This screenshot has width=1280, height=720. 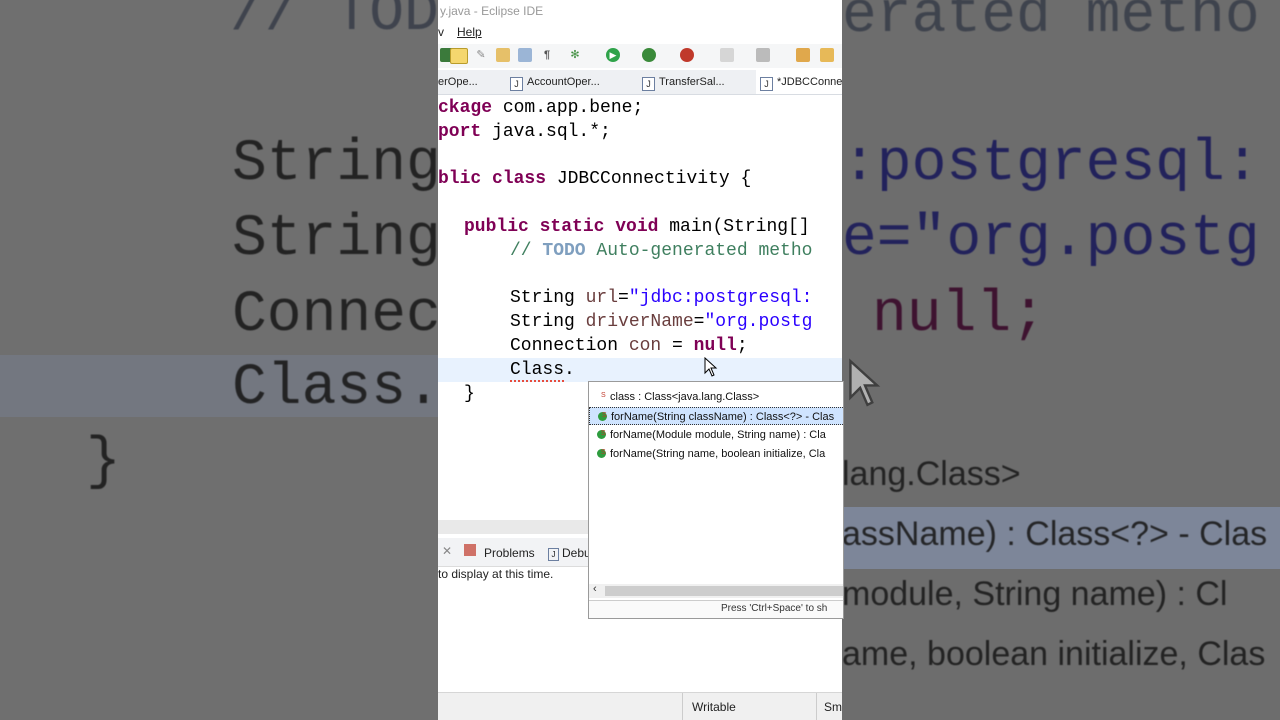 I want to click on pilcrow-icon: ¶, so click(x=547, y=55).